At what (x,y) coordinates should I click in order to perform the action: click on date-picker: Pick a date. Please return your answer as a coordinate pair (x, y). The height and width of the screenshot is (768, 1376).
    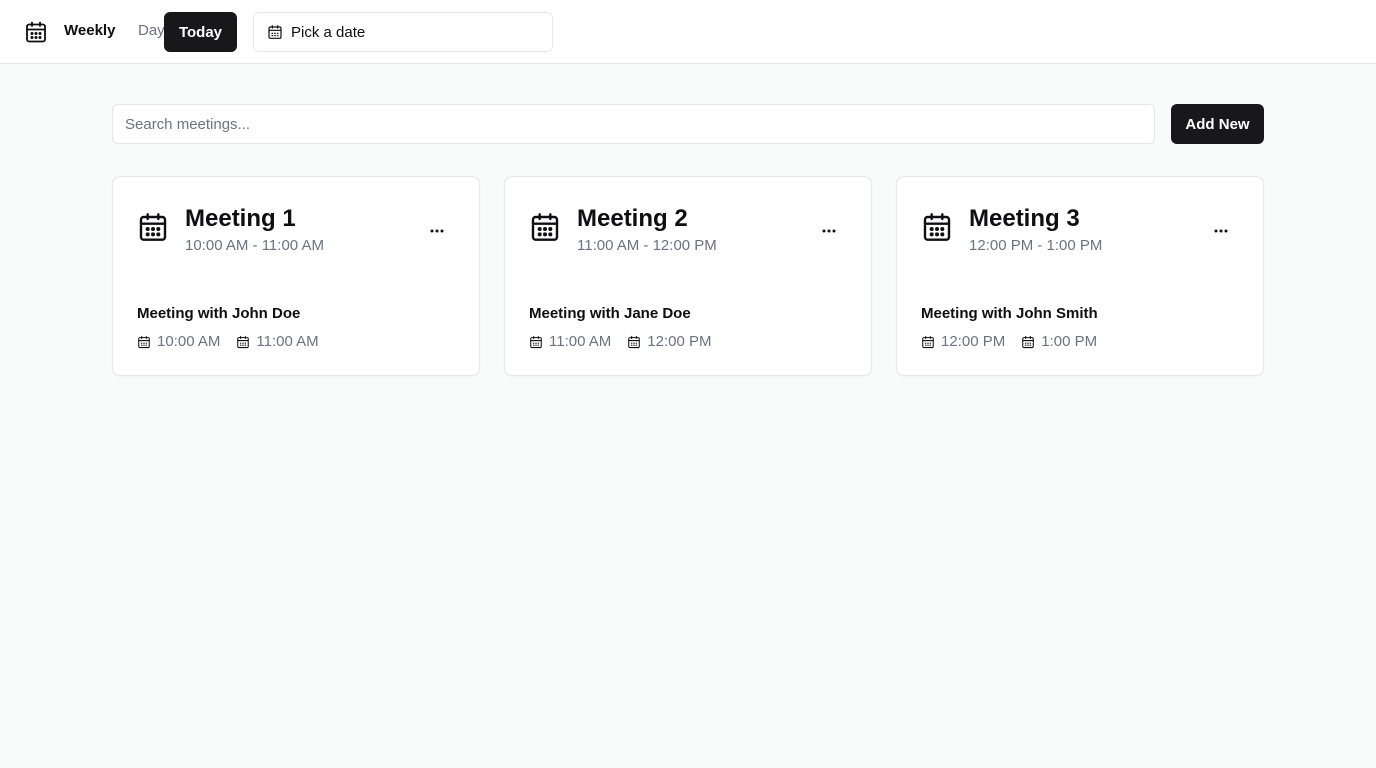
    Looking at the image, I should click on (403, 32).